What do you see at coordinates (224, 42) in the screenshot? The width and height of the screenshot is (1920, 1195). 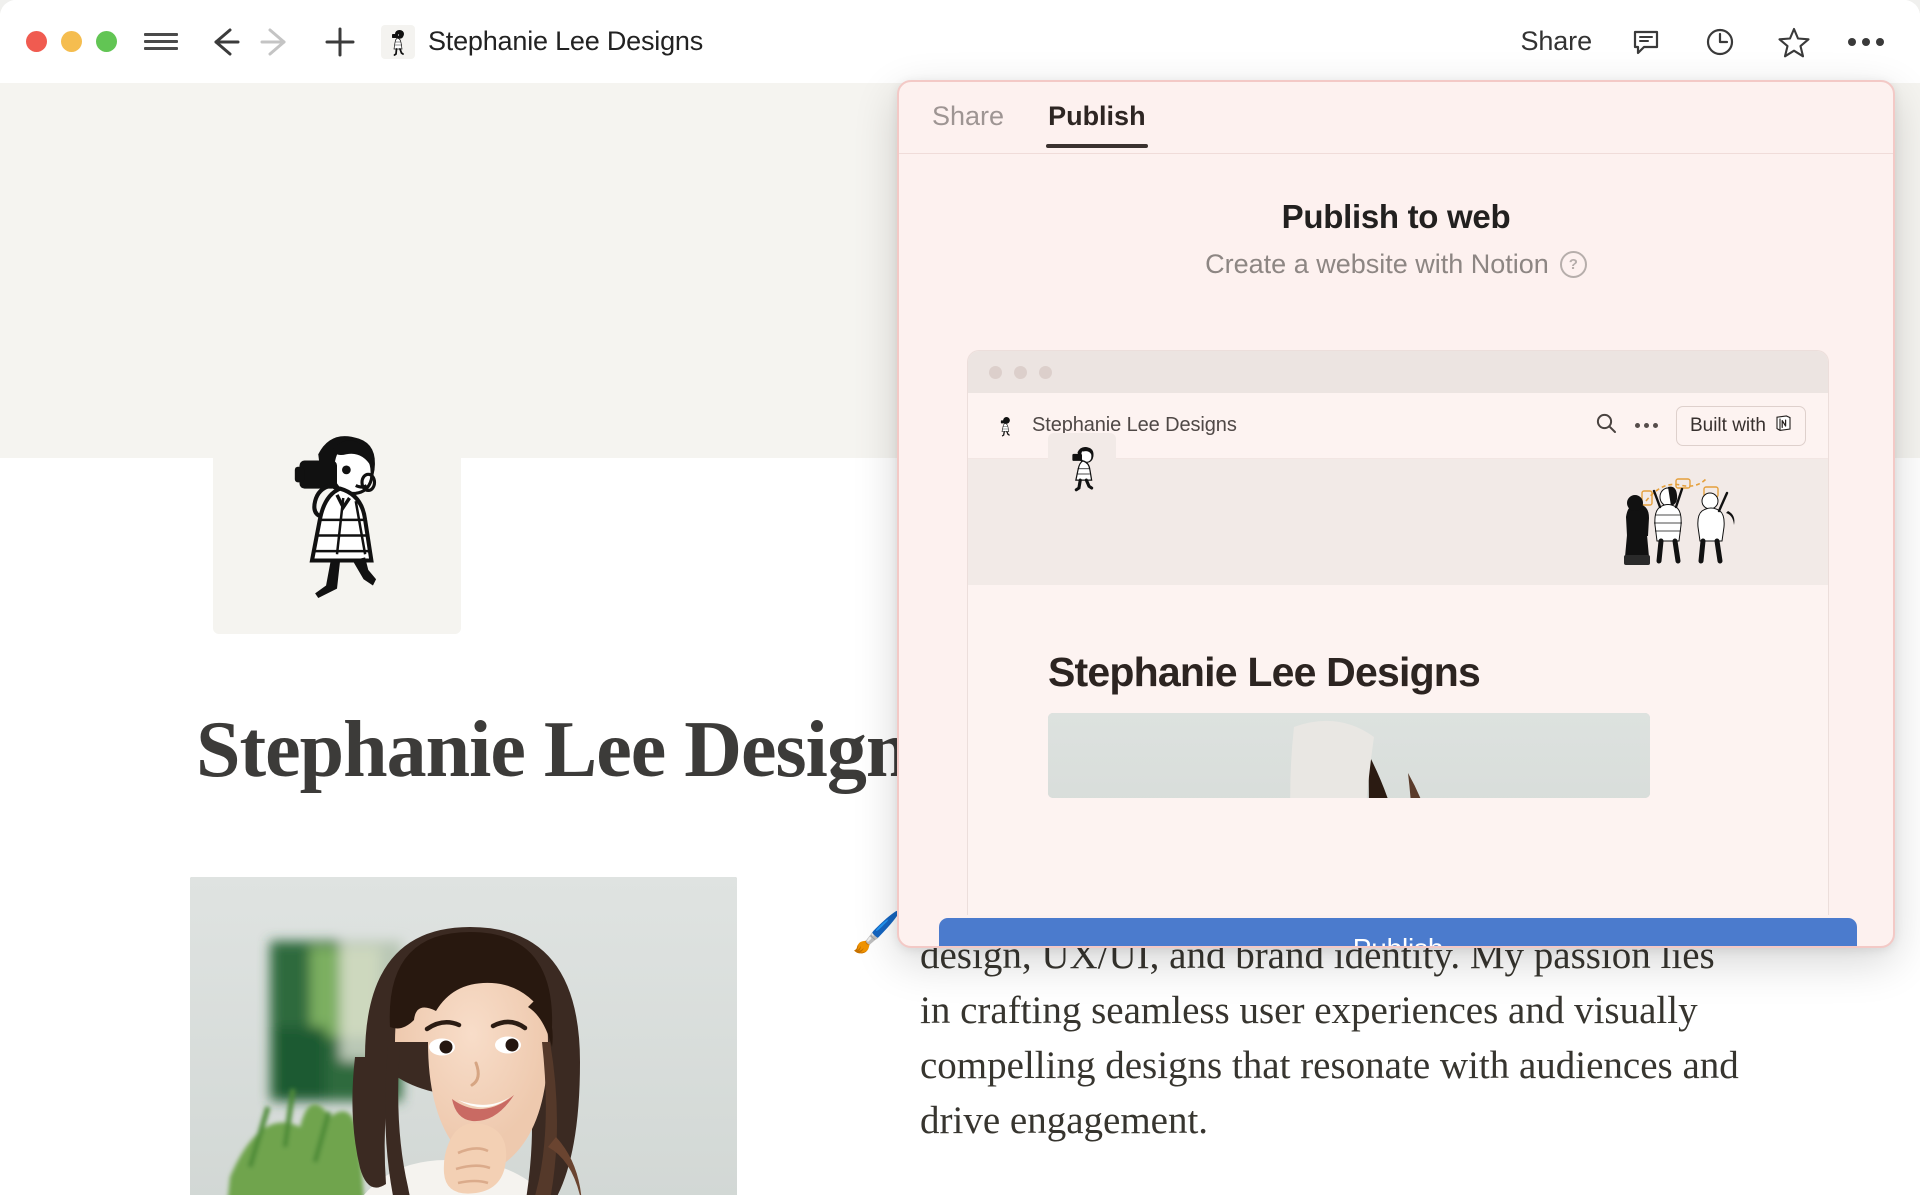 I see `arrow-left-icon` at bounding box center [224, 42].